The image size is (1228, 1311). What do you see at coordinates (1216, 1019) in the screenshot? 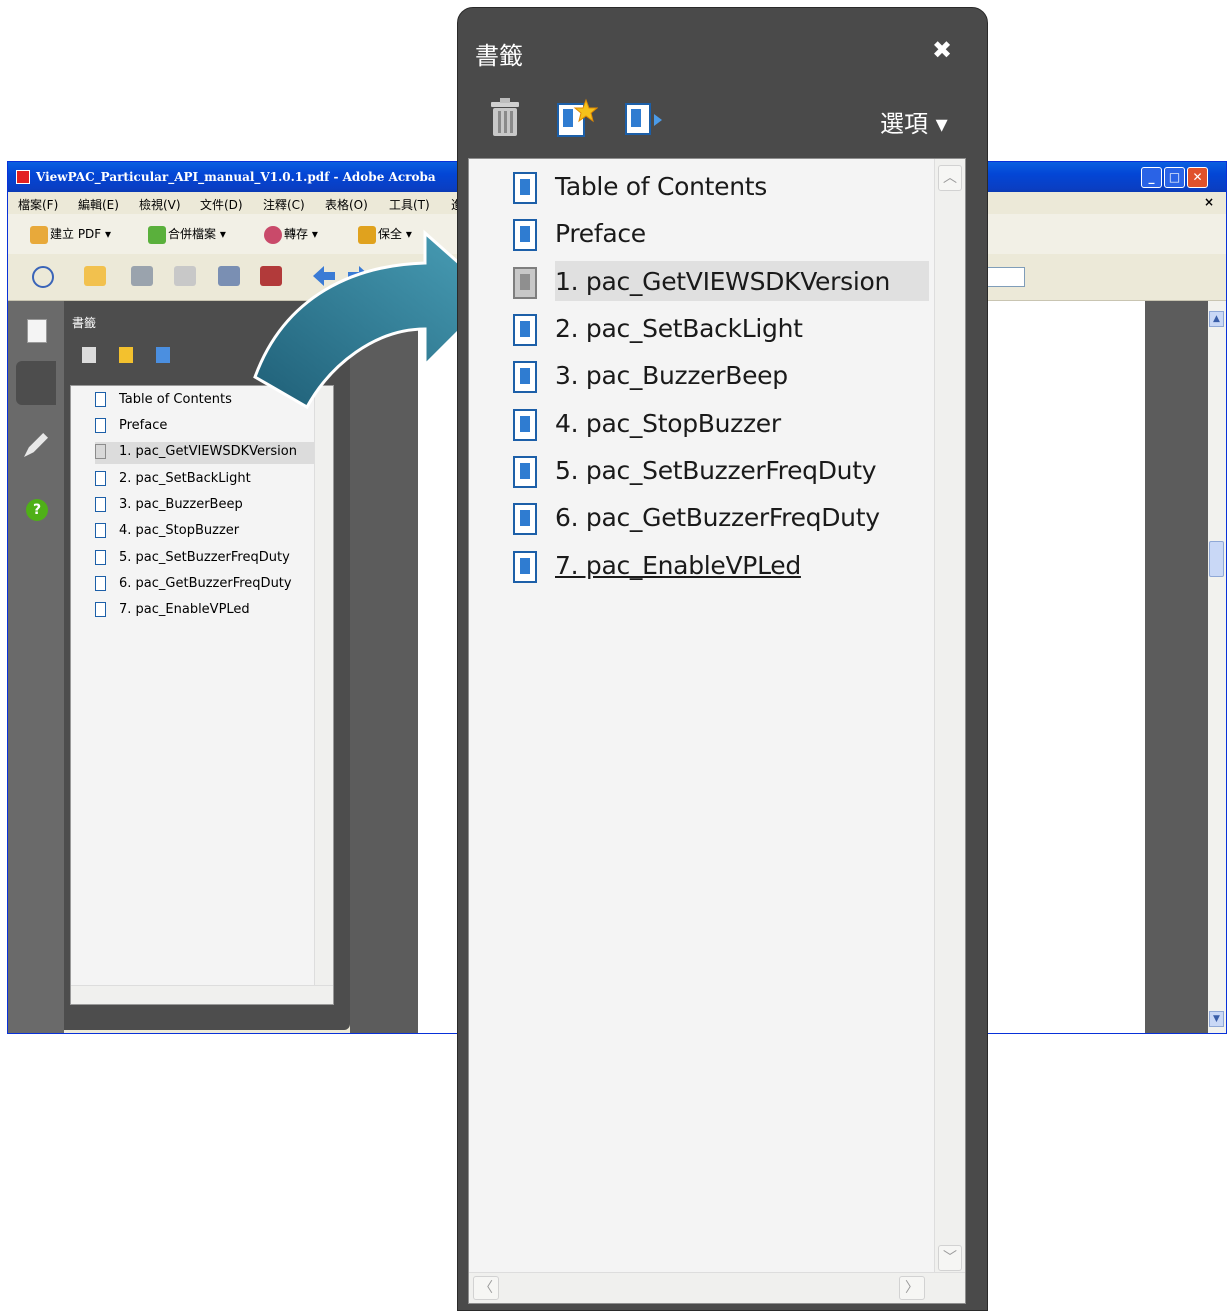
I see `scroll-down-icon: ▼` at bounding box center [1216, 1019].